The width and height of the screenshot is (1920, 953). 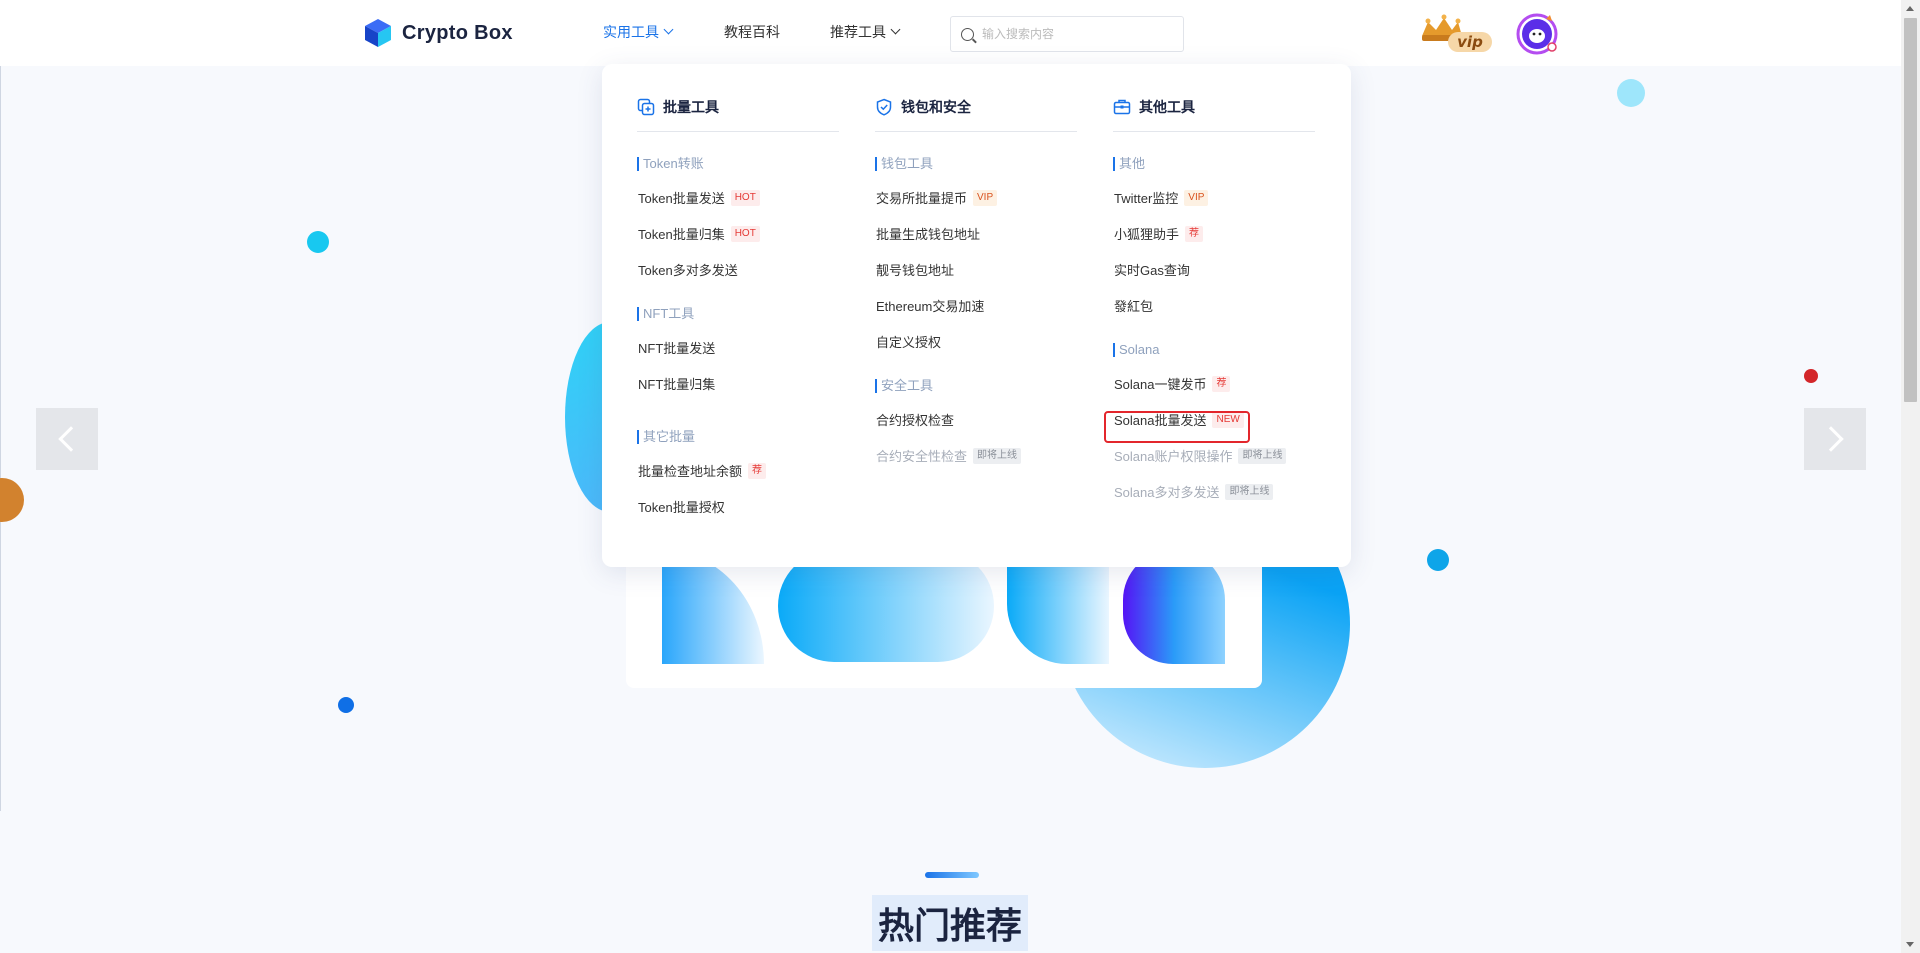 I want to click on menu-item-token-batch-send: Token批量发送 HOT, so click(x=699, y=197).